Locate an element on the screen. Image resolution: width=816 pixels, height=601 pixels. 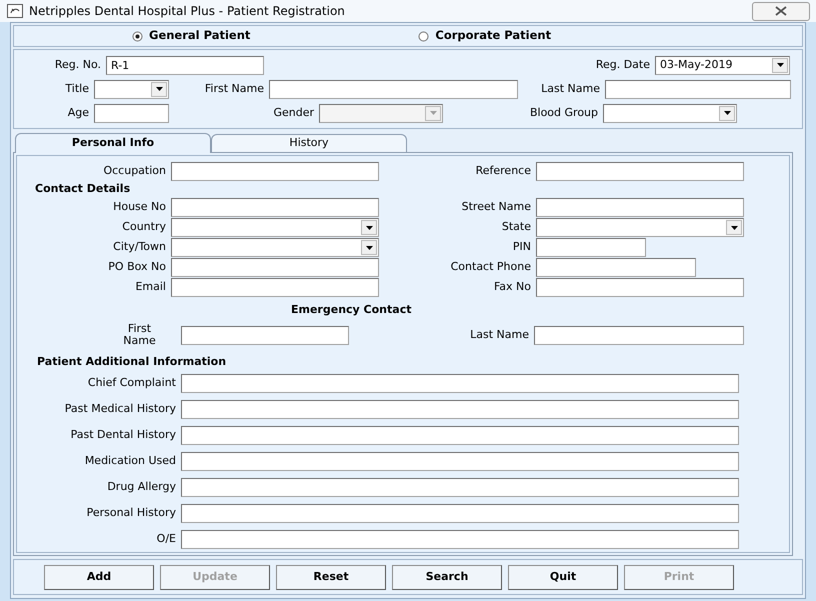
field-label: Gender is located at coordinates (293, 112).